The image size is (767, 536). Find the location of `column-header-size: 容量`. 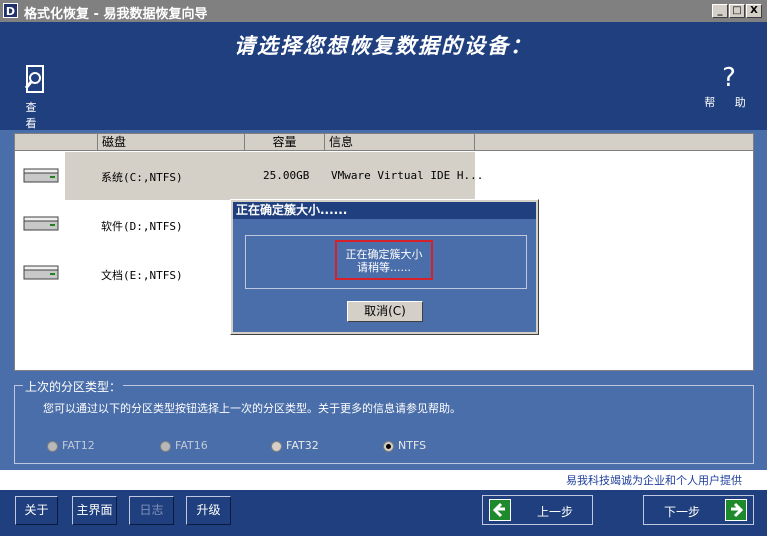

column-header-size: 容量 is located at coordinates (285, 142).